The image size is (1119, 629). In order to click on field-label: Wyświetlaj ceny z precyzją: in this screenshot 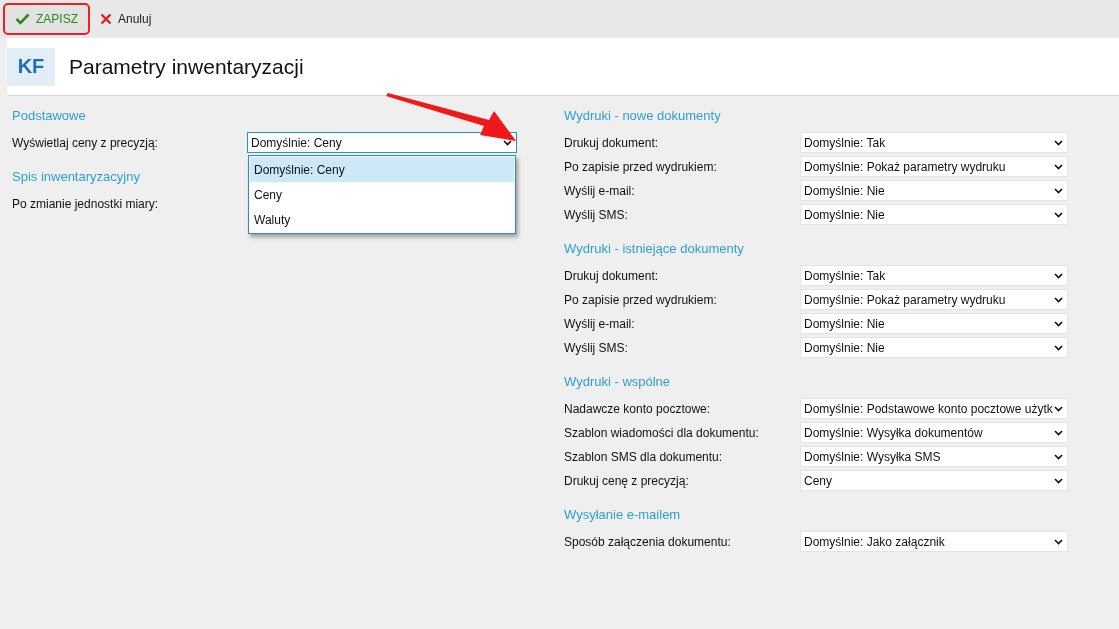, I will do `click(85, 142)`.